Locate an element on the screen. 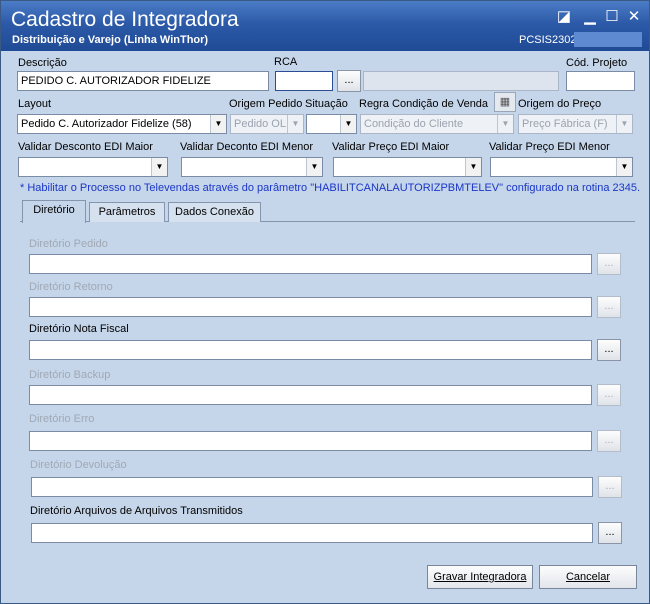 The height and width of the screenshot is (604, 650). window-title: Cadastro de Integradora is located at coordinates (125, 19).